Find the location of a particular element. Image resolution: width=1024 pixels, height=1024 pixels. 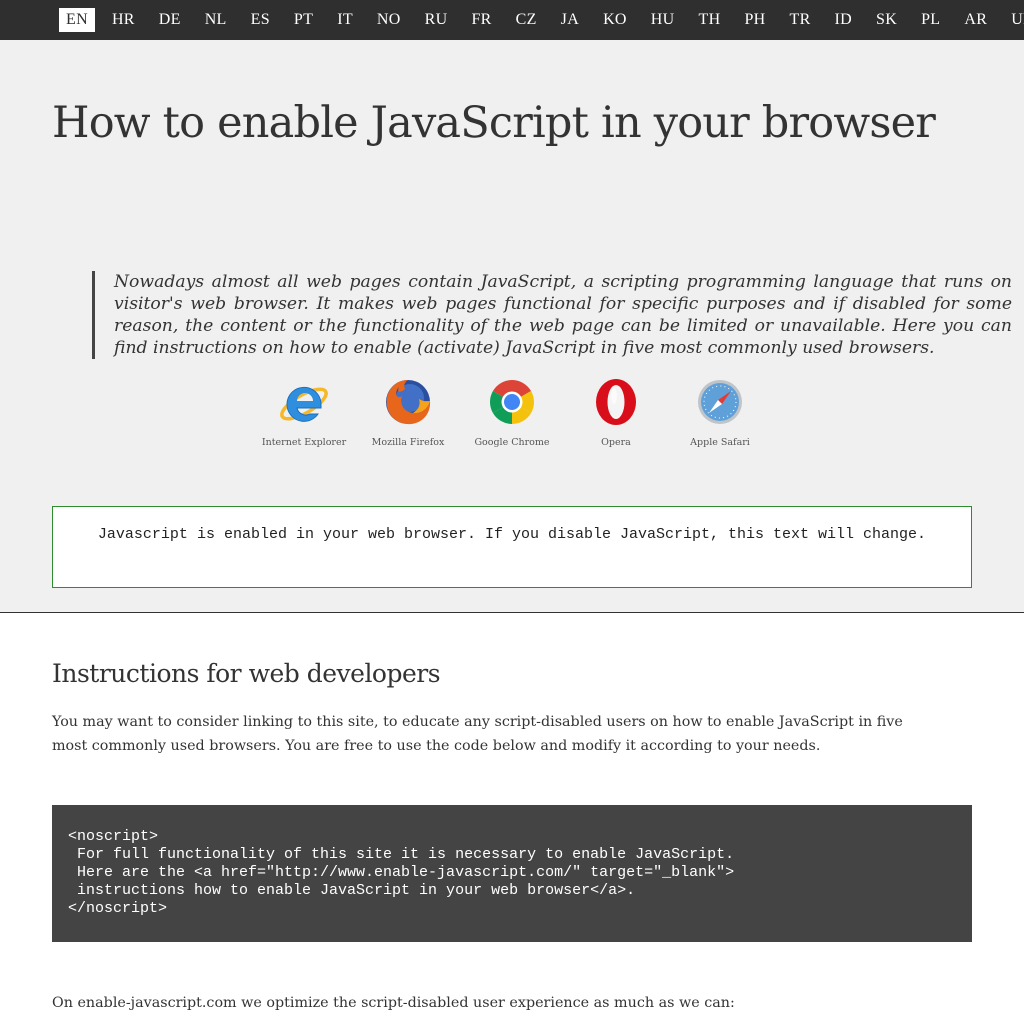

browser-safari: Apple Safari is located at coordinates (720, 412).